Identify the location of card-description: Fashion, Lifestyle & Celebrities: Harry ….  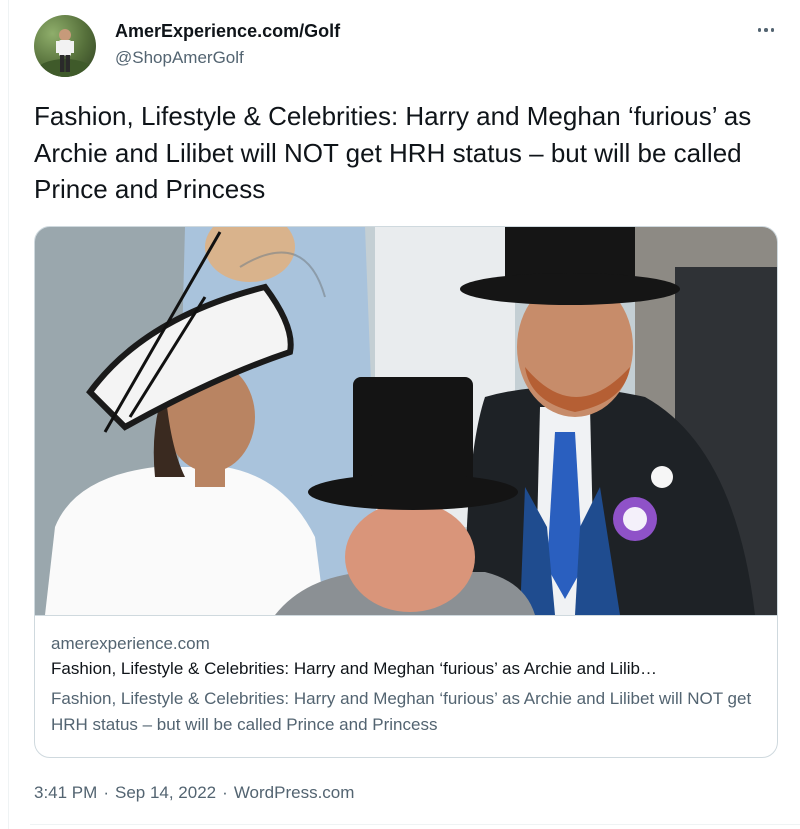
(401, 711).